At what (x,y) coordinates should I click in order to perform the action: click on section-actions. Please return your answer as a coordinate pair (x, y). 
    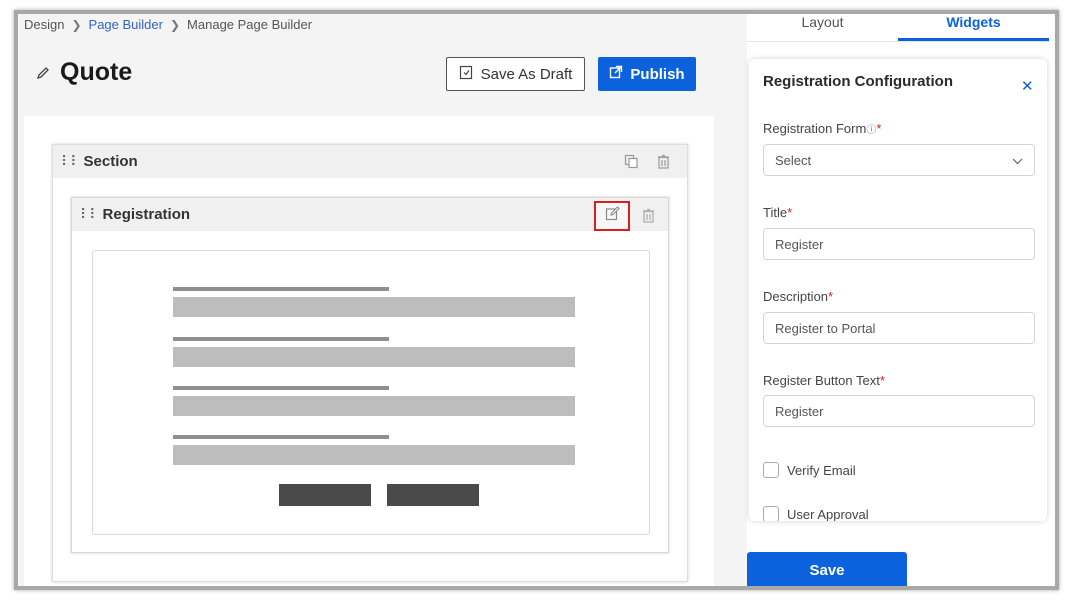
    Looking at the image, I should click on (647, 162).